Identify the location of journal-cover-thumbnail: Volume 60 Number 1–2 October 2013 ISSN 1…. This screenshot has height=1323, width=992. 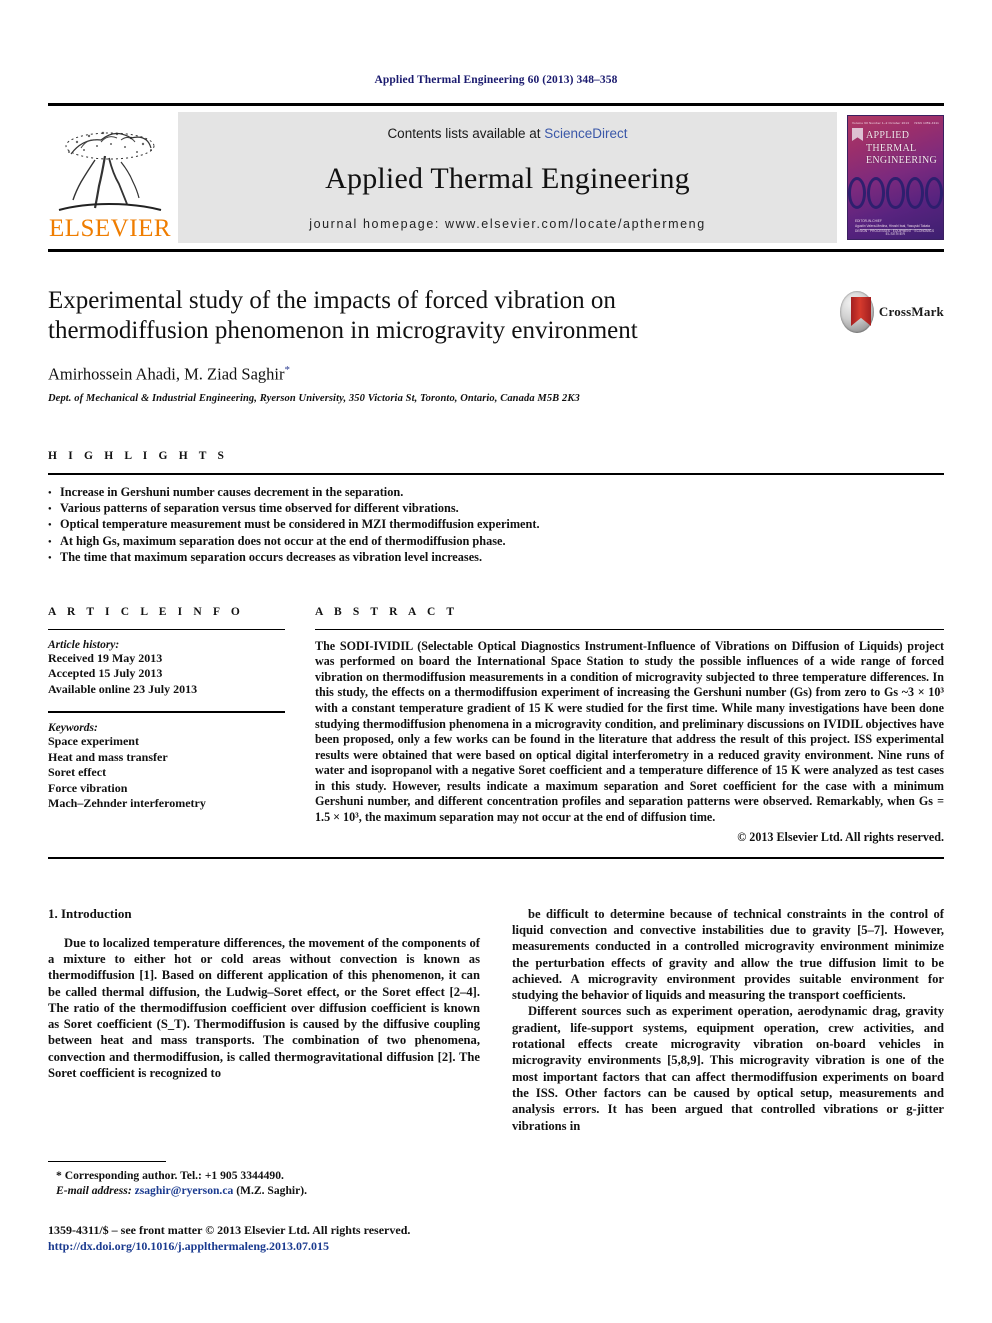
(895, 177).